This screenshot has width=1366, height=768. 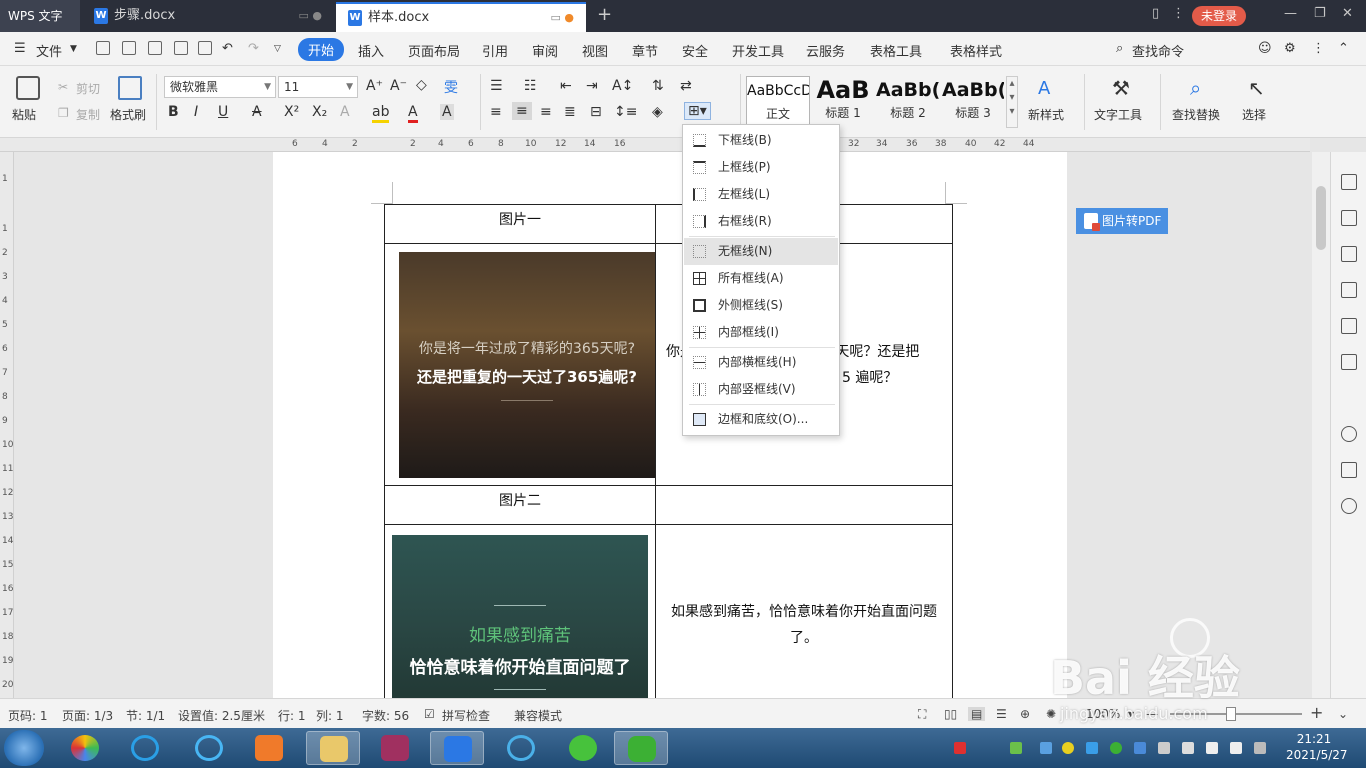 What do you see at coordinates (371, 50) in the screenshot?
I see `tab-insert: 插入` at bounding box center [371, 50].